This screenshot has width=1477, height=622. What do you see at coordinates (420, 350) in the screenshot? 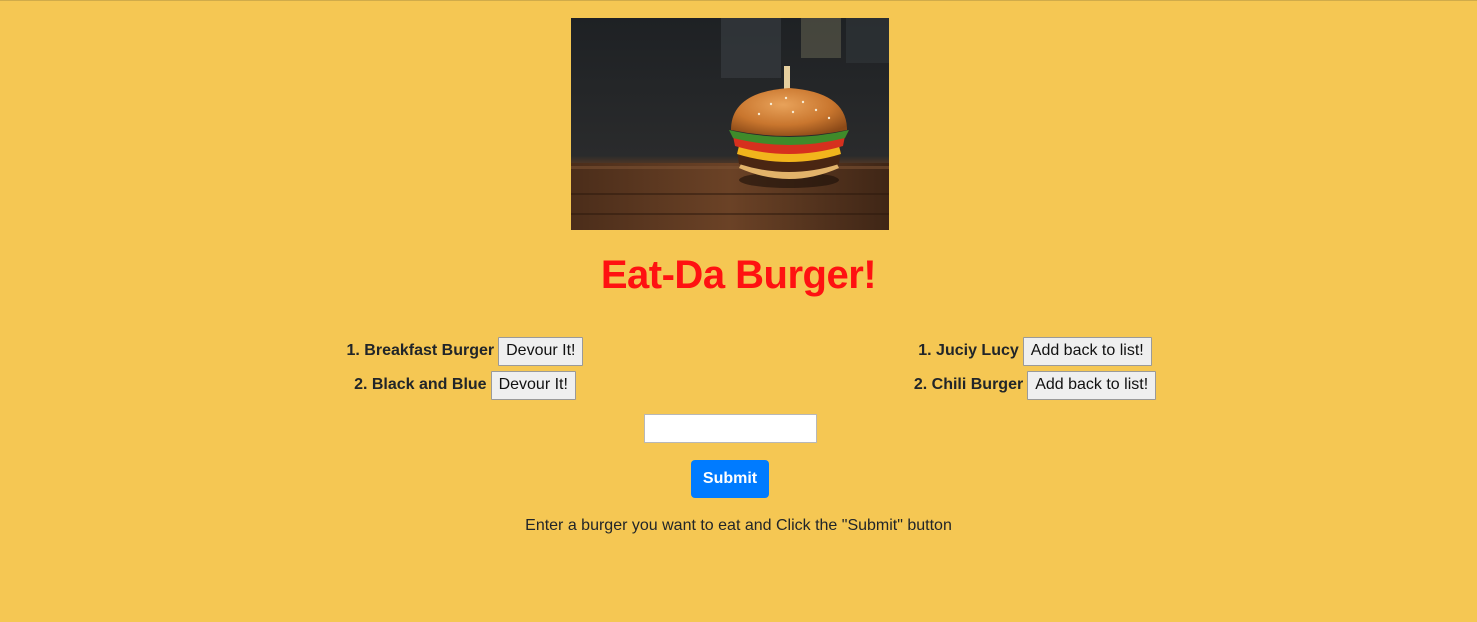
I see `burger-name: 1. Breakfast Burger` at bounding box center [420, 350].